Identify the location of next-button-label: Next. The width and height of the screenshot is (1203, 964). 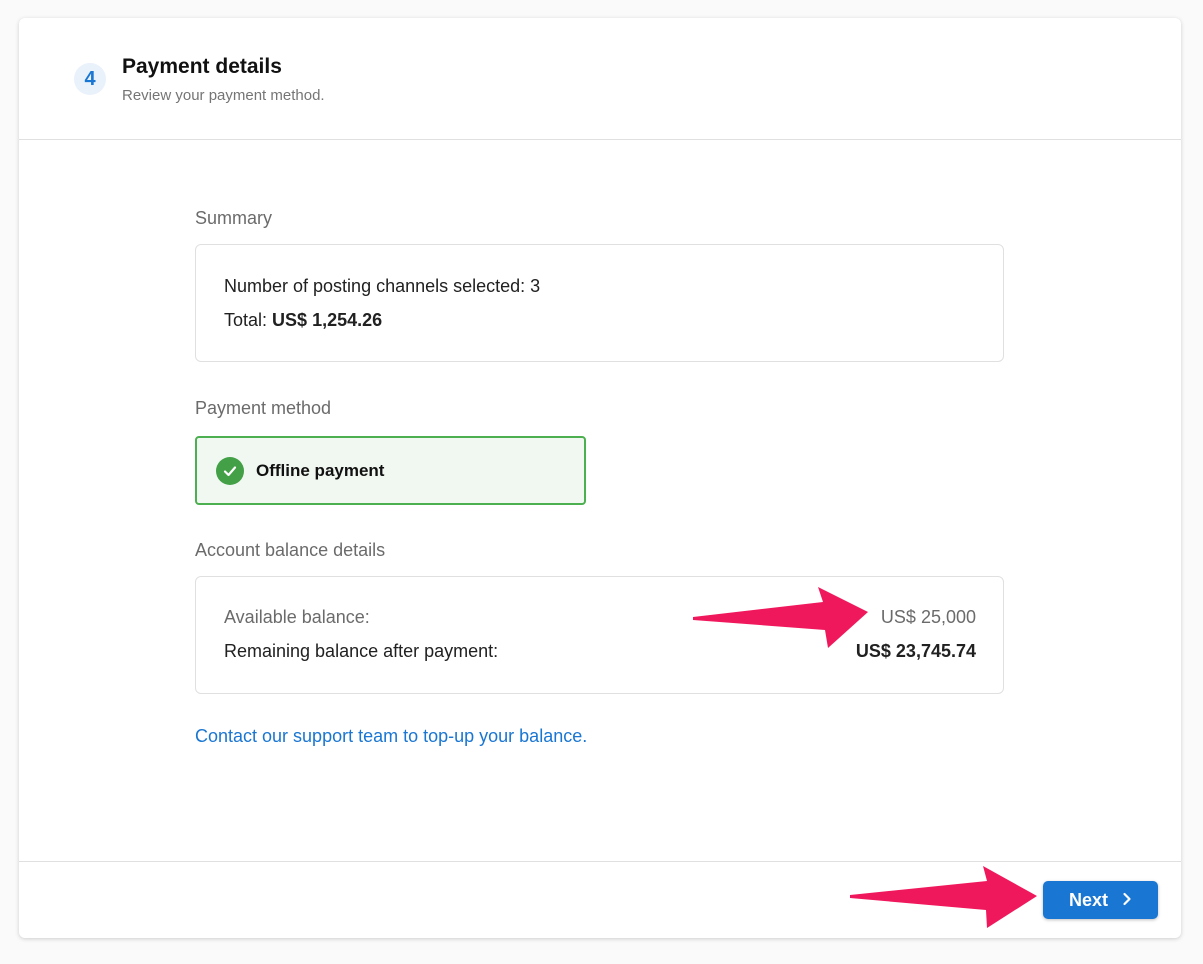
(1088, 899).